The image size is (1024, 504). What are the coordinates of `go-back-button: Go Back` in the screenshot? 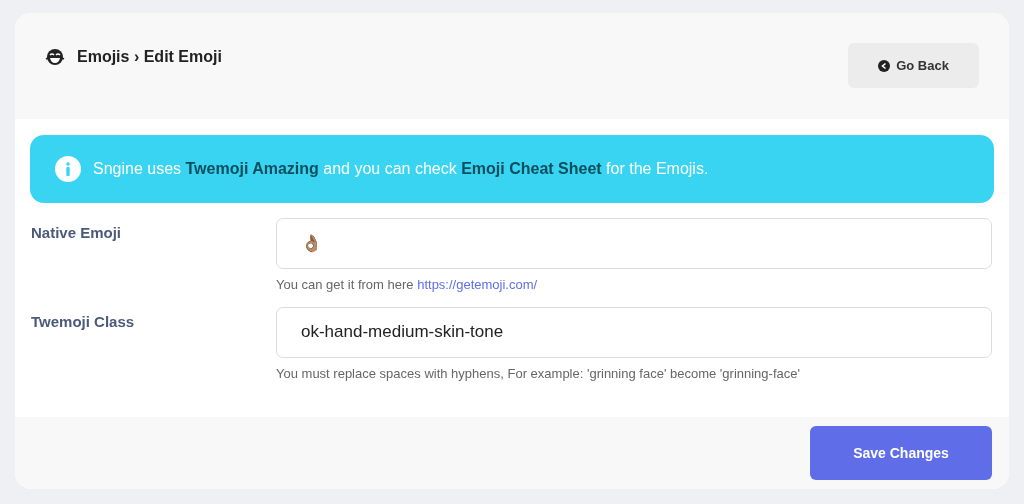 It's located at (913, 65).